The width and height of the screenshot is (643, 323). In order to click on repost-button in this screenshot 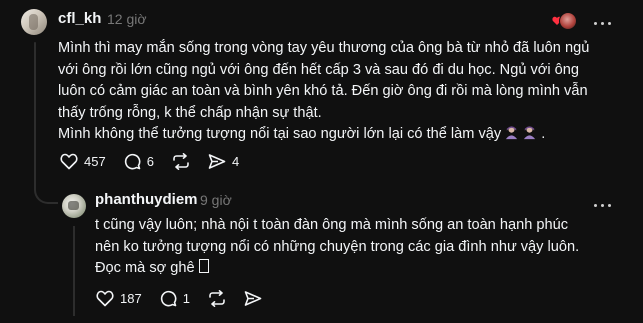, I will do `click(181, 161)`.